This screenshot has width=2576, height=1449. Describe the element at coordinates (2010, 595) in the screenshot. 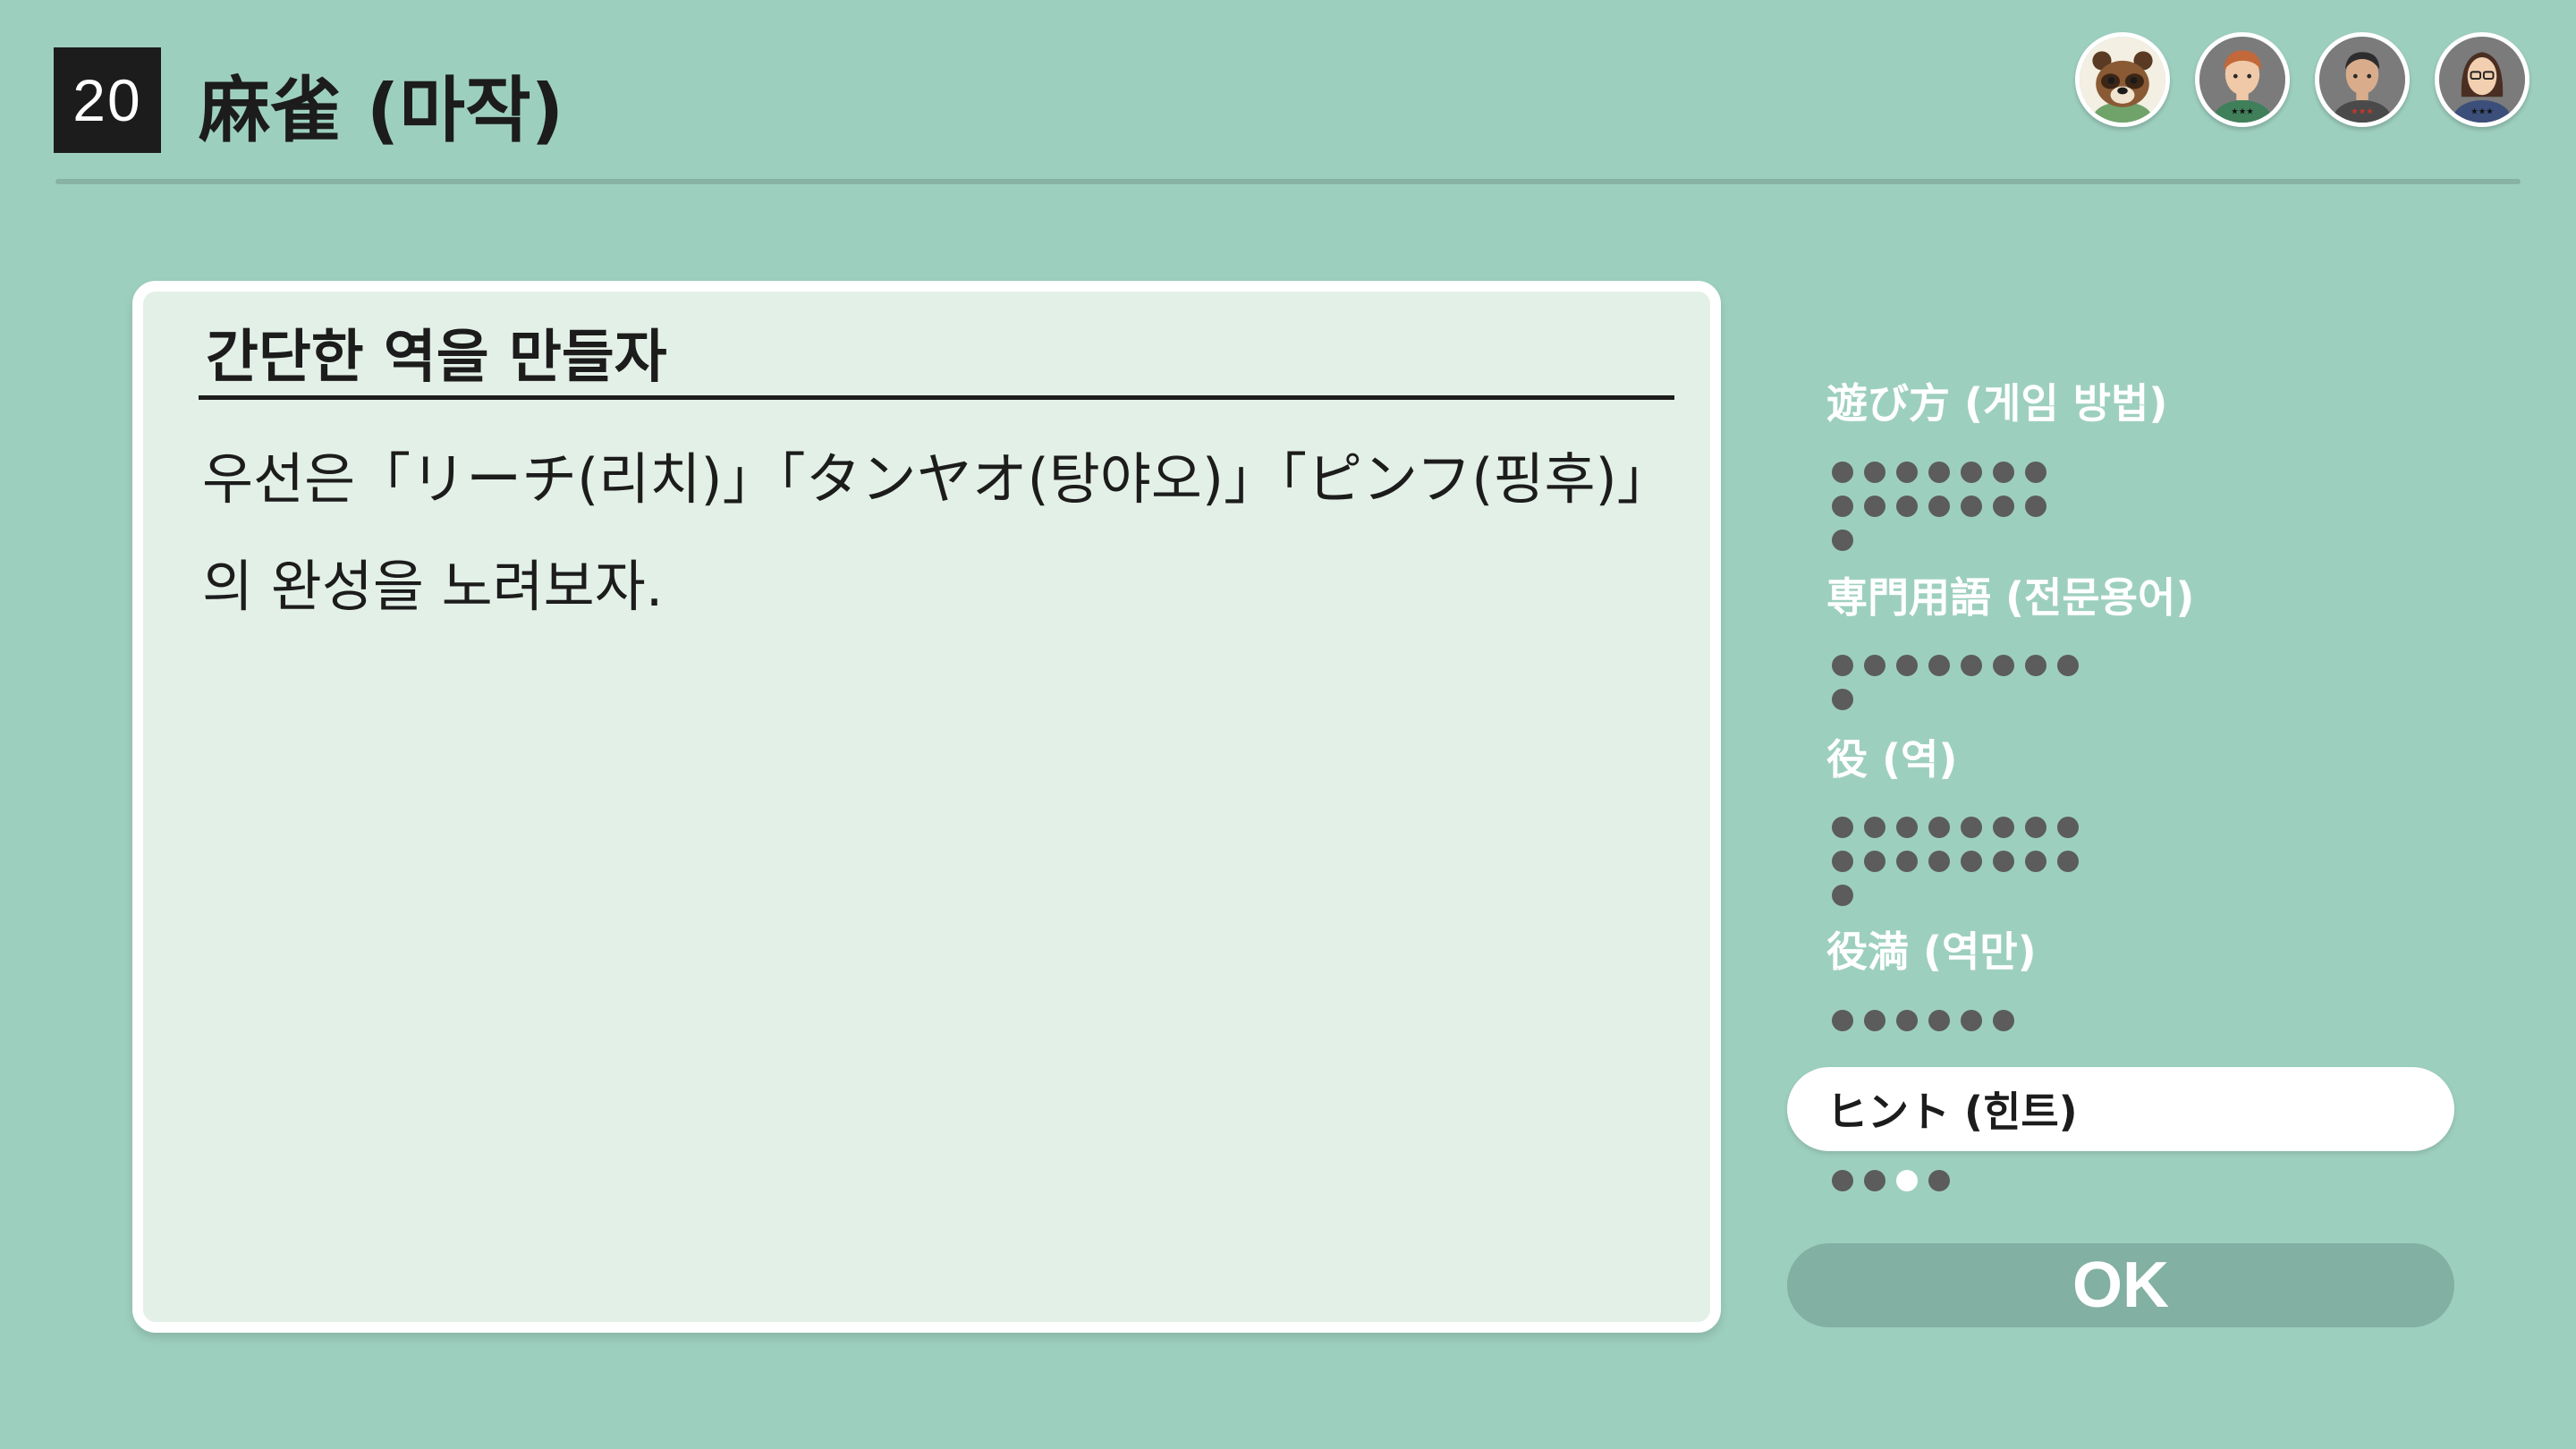

I see `menu-item-terminology: 専門用語 (전문용어)` at that location.